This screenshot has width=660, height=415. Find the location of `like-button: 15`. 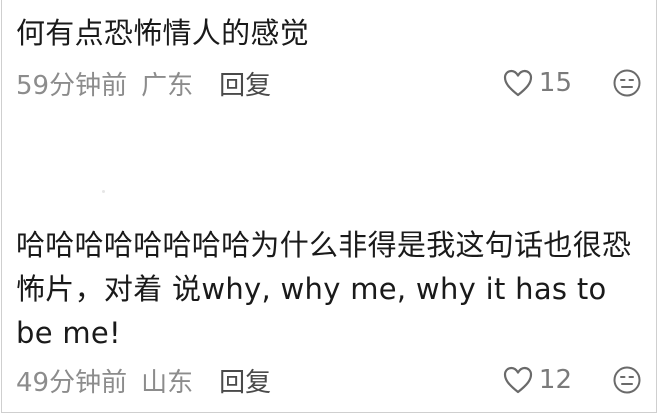

like-button: 15 is located at coordinates (537, 83).